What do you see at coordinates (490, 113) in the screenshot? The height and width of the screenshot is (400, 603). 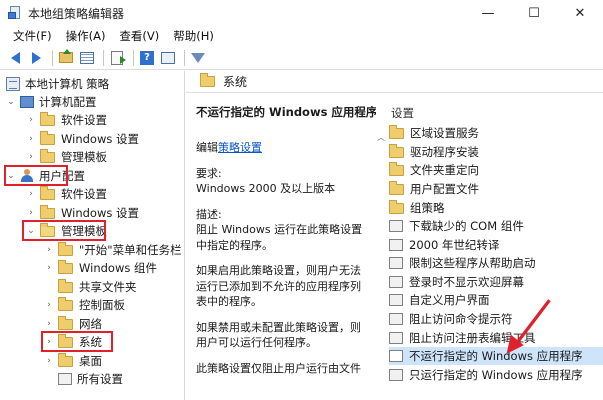 I see `settings-column-header: 设置` at bounding box center [490, 113].